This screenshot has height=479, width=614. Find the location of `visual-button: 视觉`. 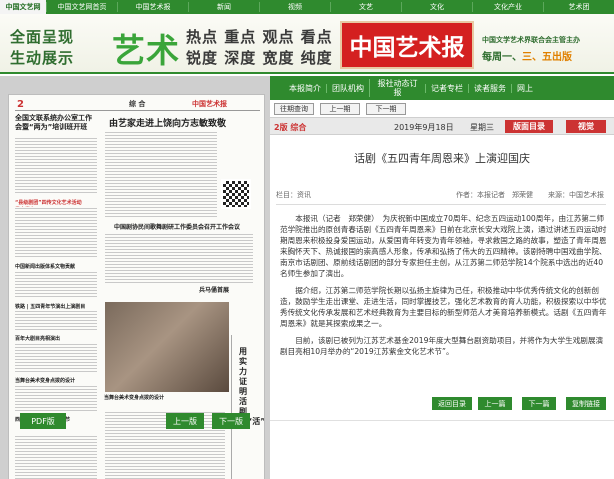

visual-button: 视觉 is located at coordinates (586, 126).